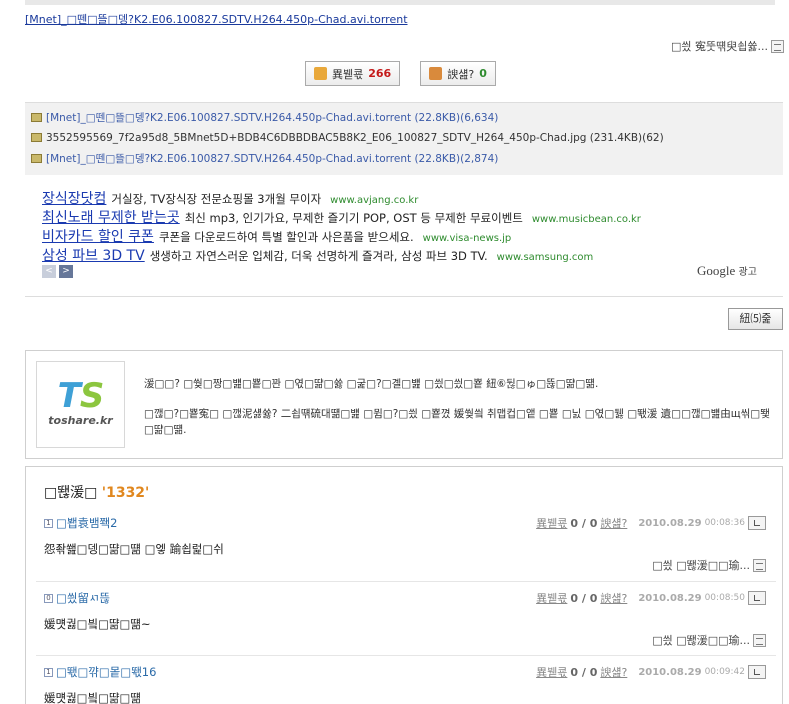 The height and width of the screenshot is (704, 789). I want to click on ad-url: www.visa-news.jp, so click(467, 238).